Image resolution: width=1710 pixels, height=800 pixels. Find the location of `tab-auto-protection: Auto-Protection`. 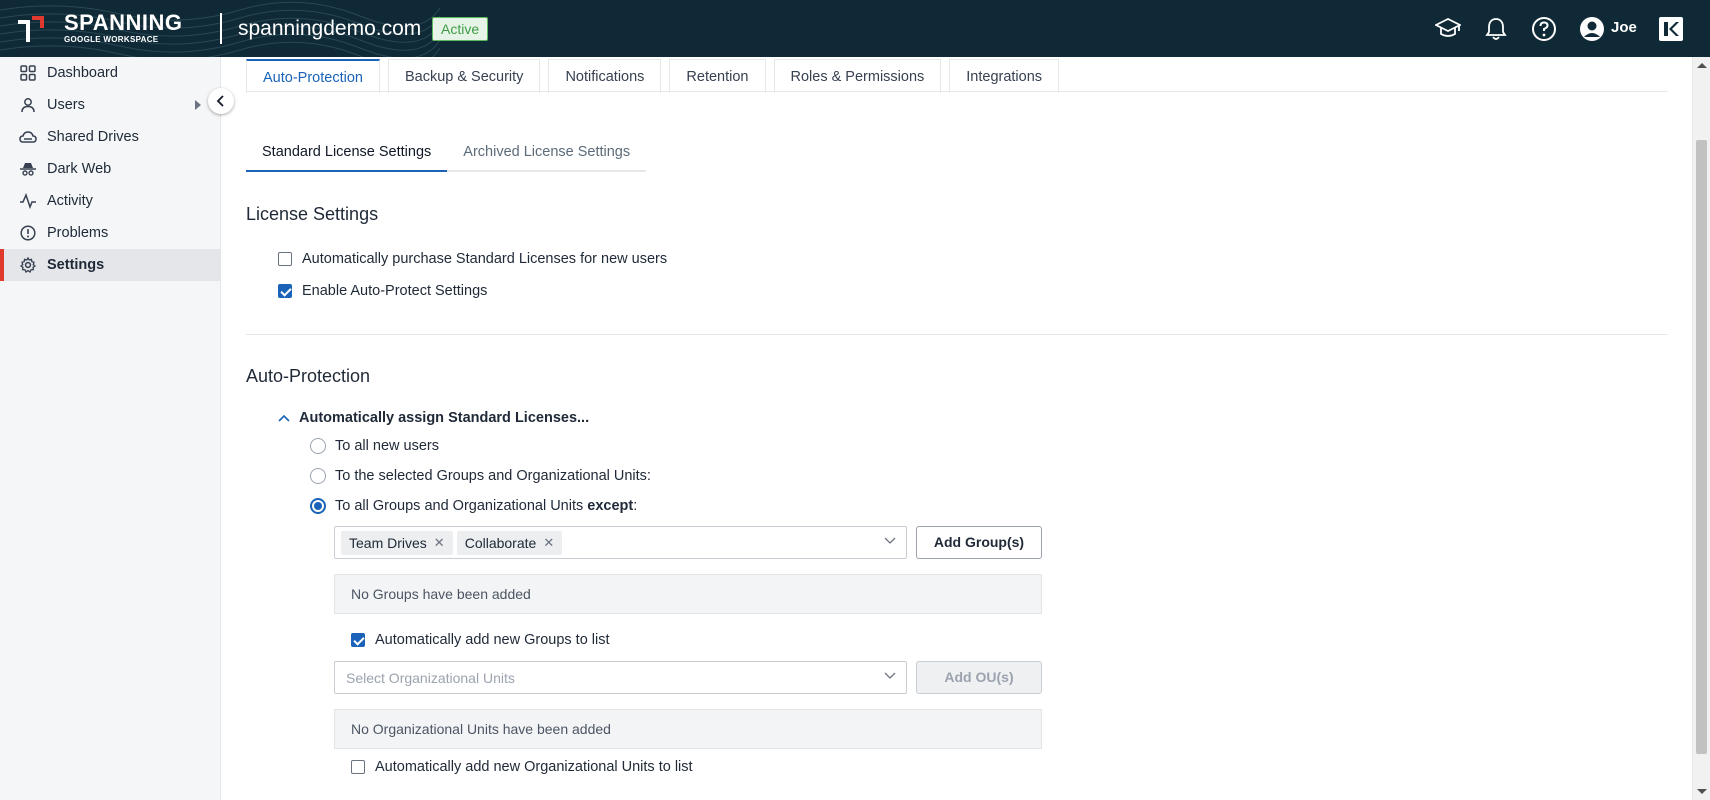

tab-auto-protection: Auto-Protection is located at coordinates (313, 76).